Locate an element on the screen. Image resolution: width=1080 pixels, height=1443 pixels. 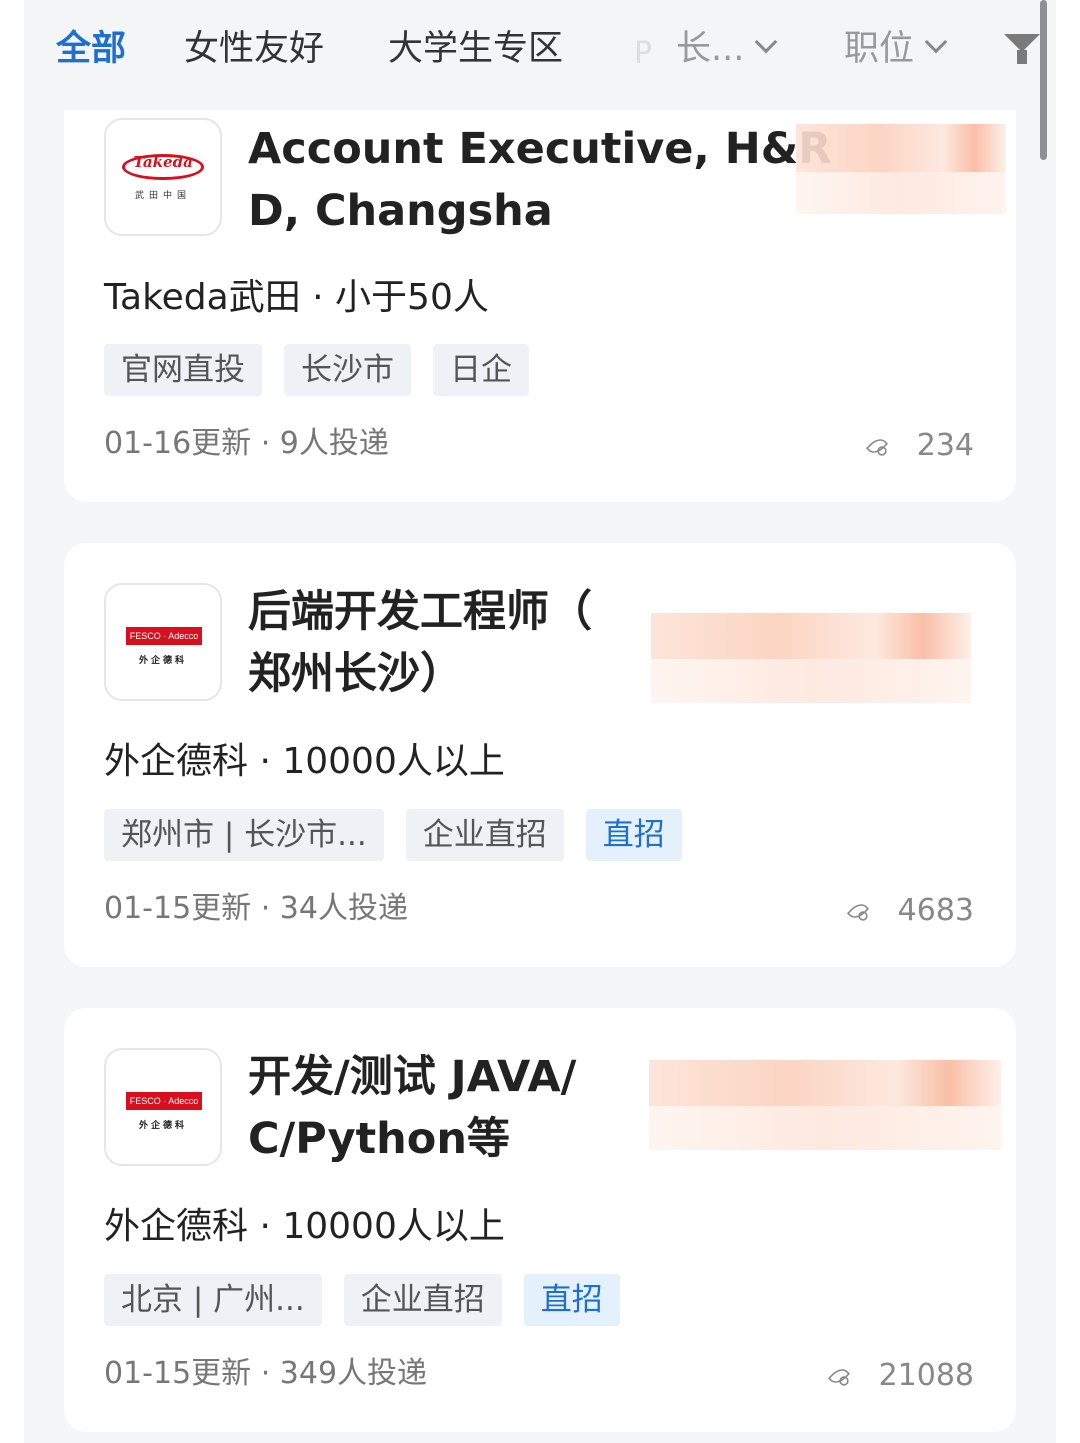
tag-list: 北京 | 广州... 企业直招 直招 is located at coordinates (362, 1300).